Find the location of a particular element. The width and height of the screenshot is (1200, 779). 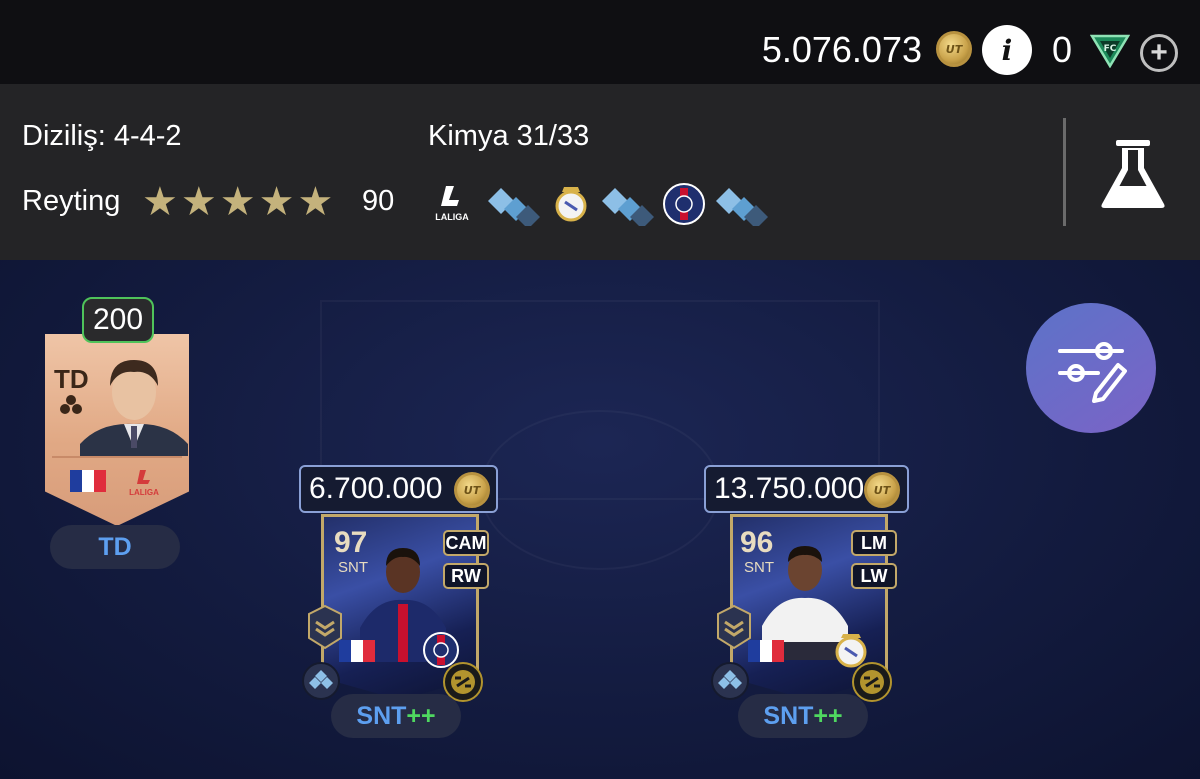

svg-text: FC is located at coordinates (1110, 49).